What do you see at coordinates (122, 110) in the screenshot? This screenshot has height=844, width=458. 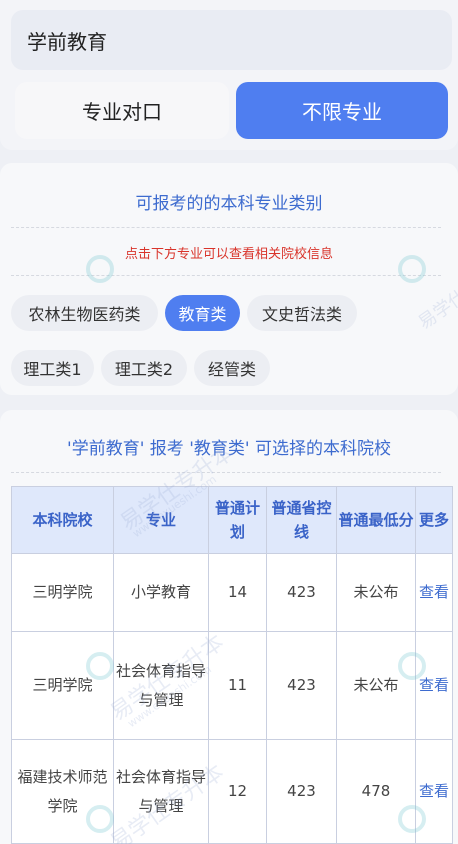 I see `match-major-button: 专业对口` at bounding box center [122, 110].